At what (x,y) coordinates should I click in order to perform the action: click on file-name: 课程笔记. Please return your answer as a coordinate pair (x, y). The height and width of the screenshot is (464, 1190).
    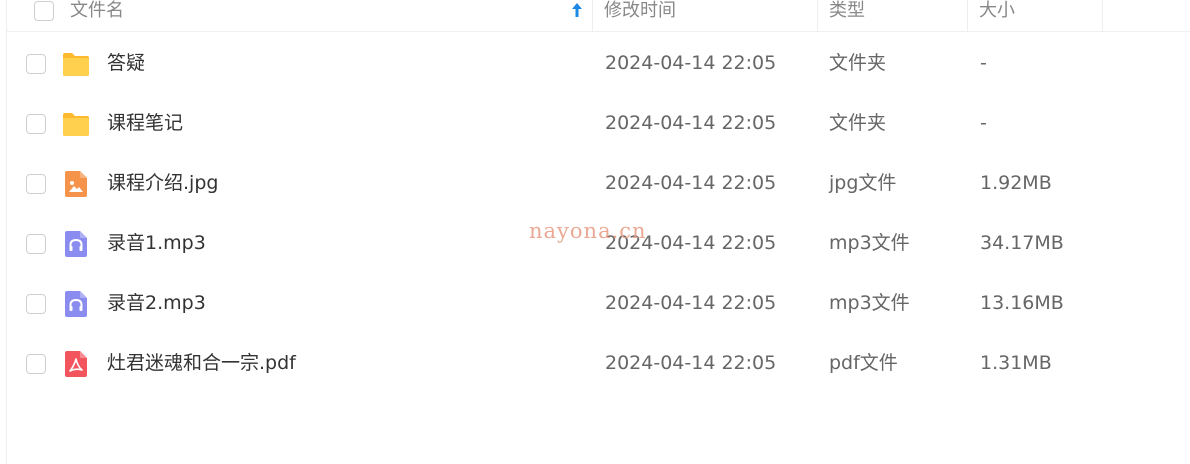
    Looking at the image, I should click on (145, 123).